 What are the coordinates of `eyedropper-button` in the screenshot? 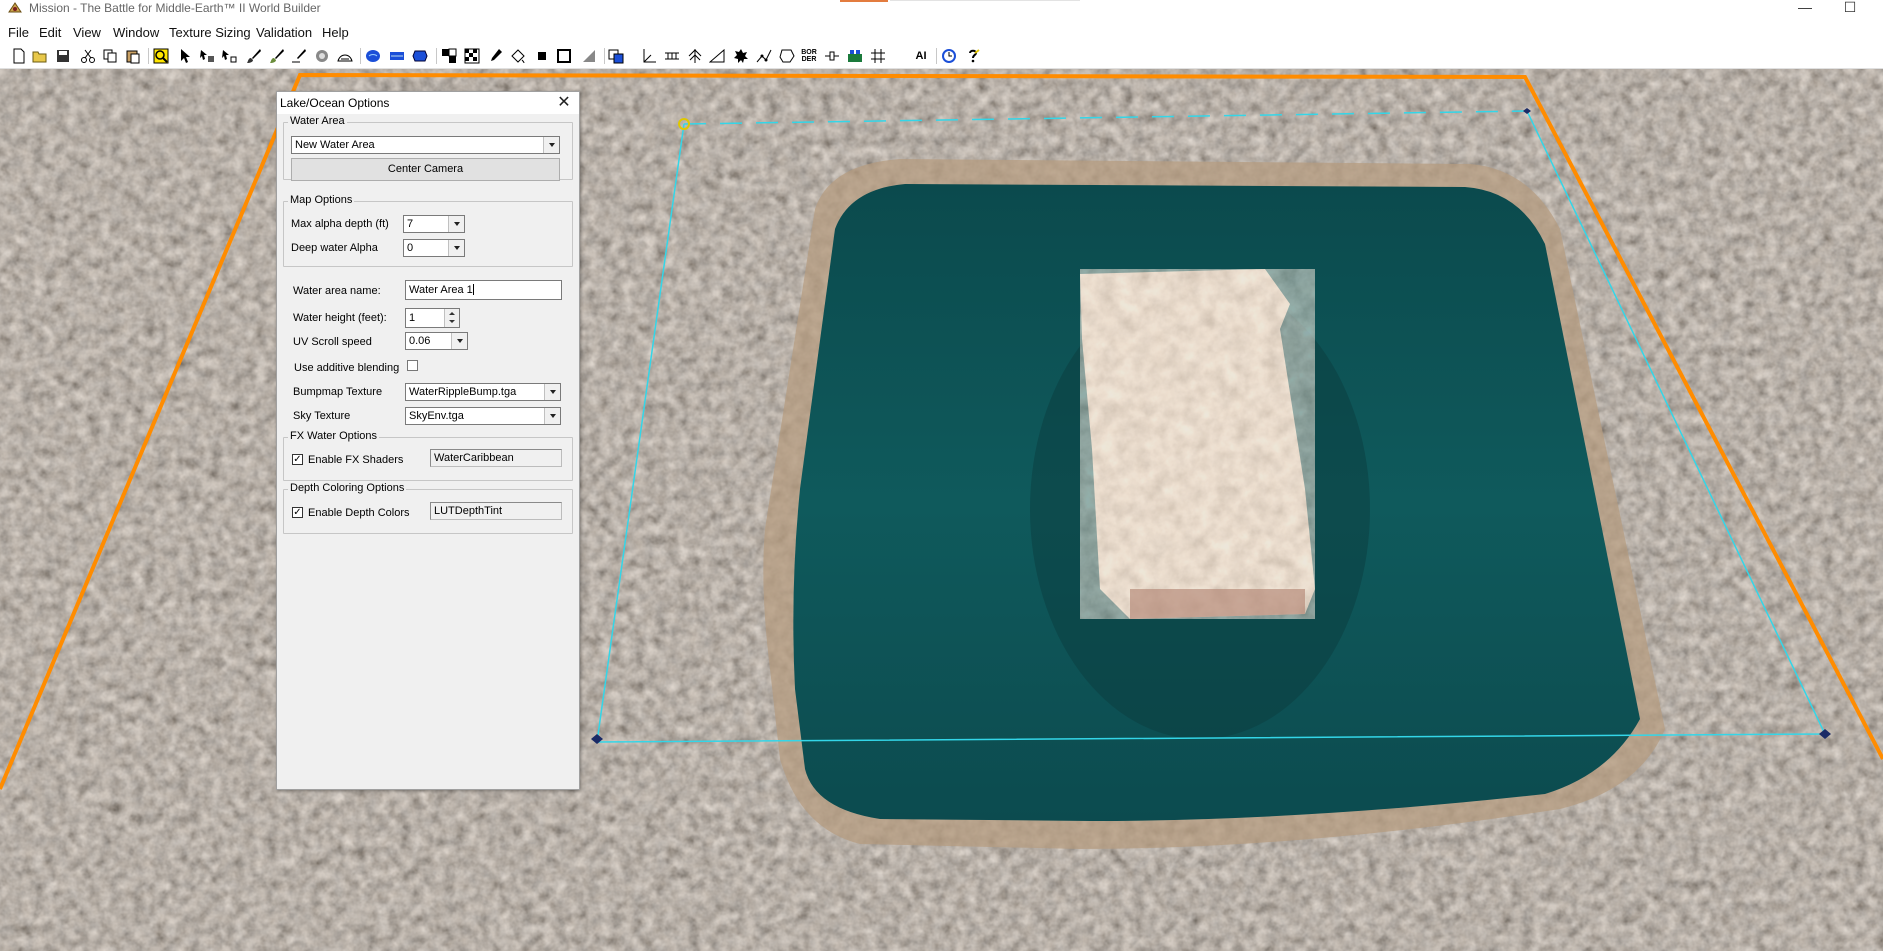 It's located at (495, 56).